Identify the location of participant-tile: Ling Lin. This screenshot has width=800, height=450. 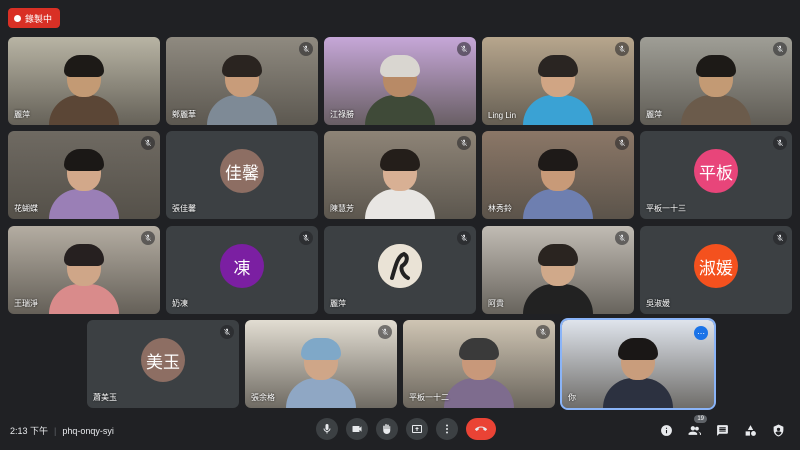
(558, 81).